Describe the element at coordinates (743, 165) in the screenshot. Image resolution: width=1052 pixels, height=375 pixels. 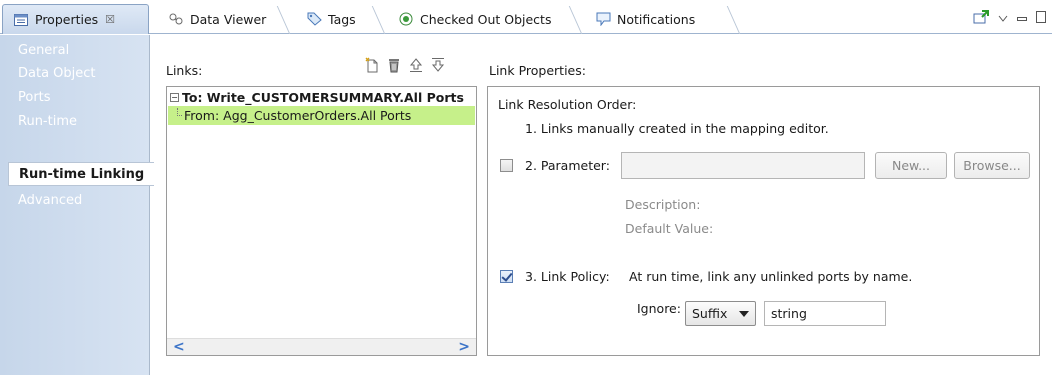
I see `parameter-input` at that location.